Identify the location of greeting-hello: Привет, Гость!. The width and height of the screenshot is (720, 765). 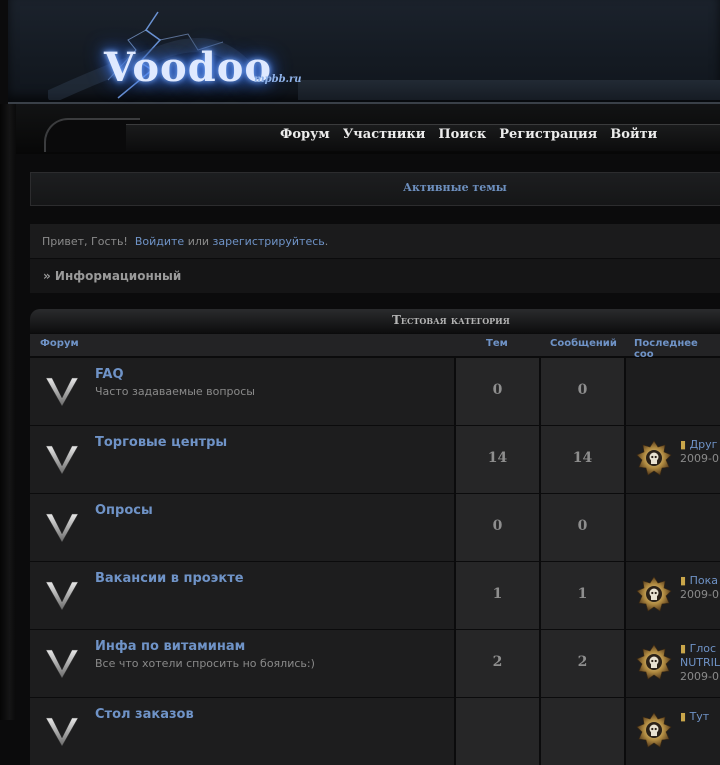
(85, 241).